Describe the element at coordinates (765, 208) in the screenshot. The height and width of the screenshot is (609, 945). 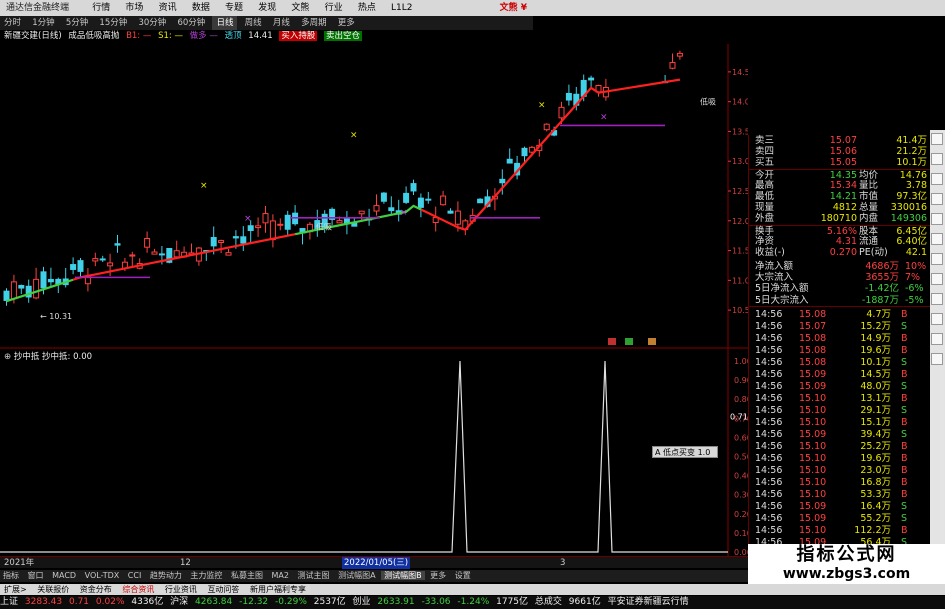
I see `quote-label: 现量` at that location.